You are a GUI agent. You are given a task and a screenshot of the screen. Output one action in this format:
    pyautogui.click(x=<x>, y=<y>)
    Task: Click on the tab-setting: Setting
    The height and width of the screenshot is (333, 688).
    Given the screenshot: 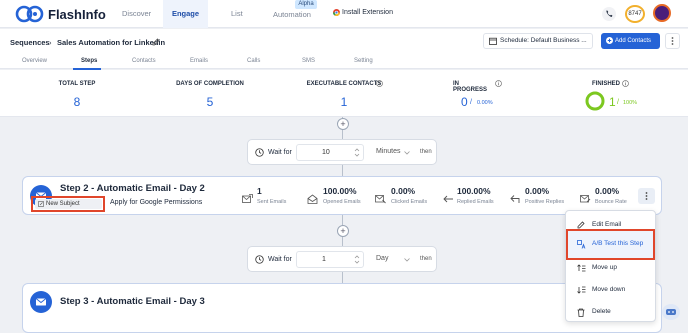 What is the action you would take?
    pyautogui.click(x=363, y=61)
    